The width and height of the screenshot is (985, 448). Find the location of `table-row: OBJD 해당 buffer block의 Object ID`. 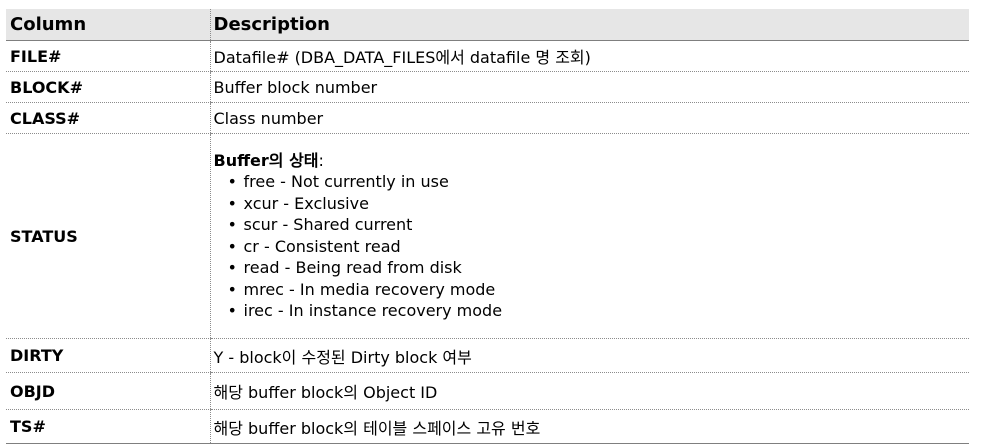

table-row: OBJD 해당 buffer block의 Object ID is located at coordinates (487, 391).